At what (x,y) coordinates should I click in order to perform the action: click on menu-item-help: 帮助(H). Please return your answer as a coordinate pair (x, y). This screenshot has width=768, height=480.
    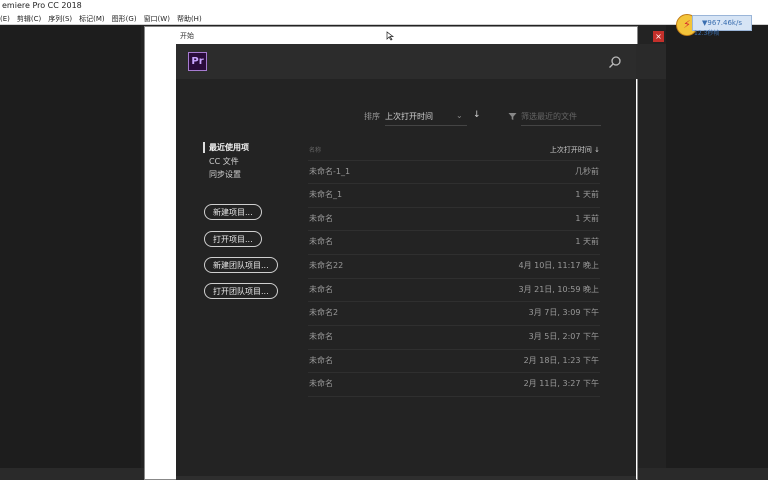
    Looking at the image, I should click on (189, 18).